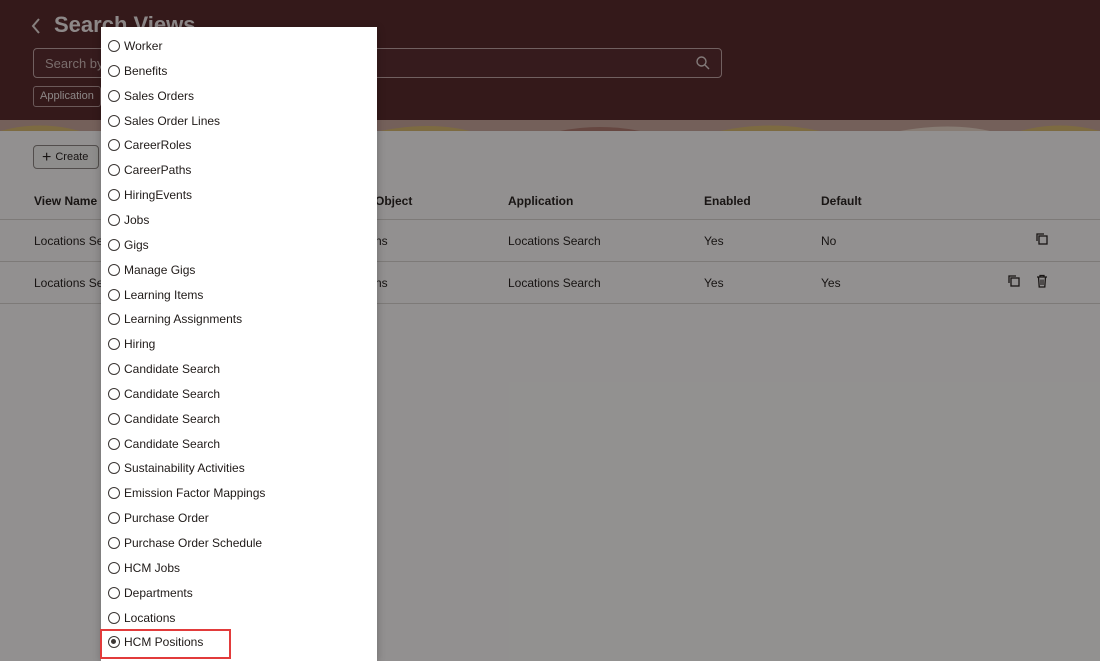  Describe the element at coordinates (195, 493) in the screenshot. I see `option-label: Emission Factor Mappings` at that location.